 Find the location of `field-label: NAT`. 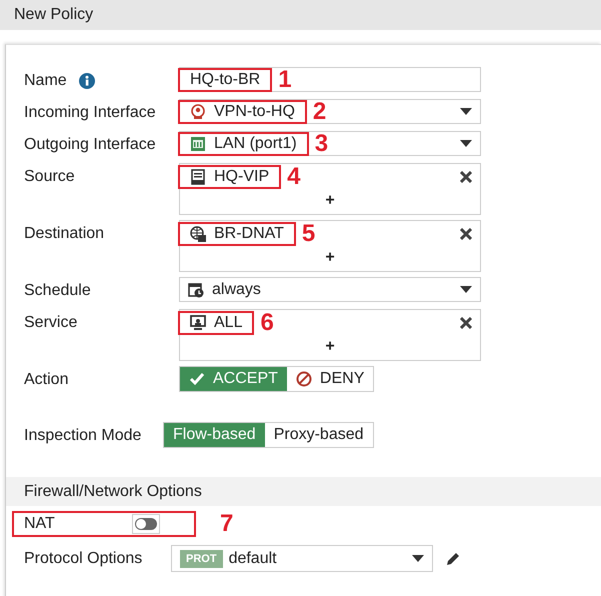

field-label: NAT is located at coordinates (40, 524).